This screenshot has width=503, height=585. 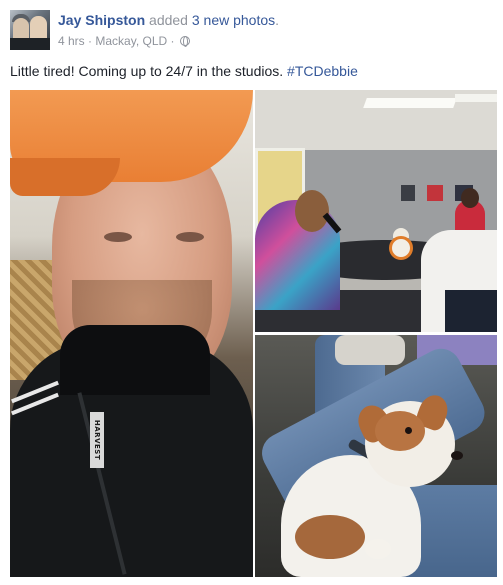 What do you see at coordinates (322, 71) in the screenshot?
I see `hashtag-link: #TCDebbie` at bounding box center [322, 71].